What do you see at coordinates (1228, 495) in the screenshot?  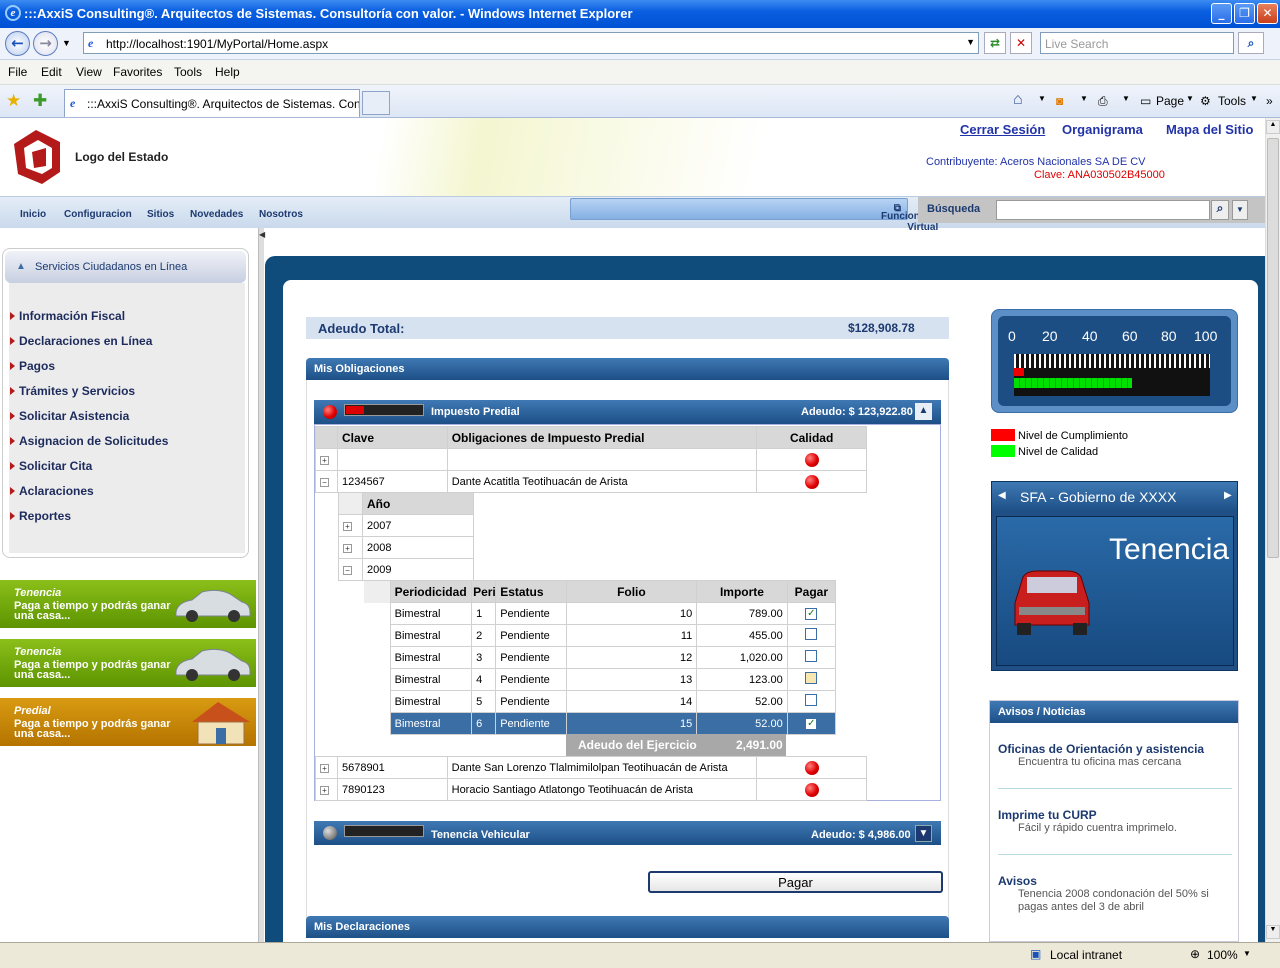 I see `next-arrow-icon: ▶` at bounding box center [1228, 495].